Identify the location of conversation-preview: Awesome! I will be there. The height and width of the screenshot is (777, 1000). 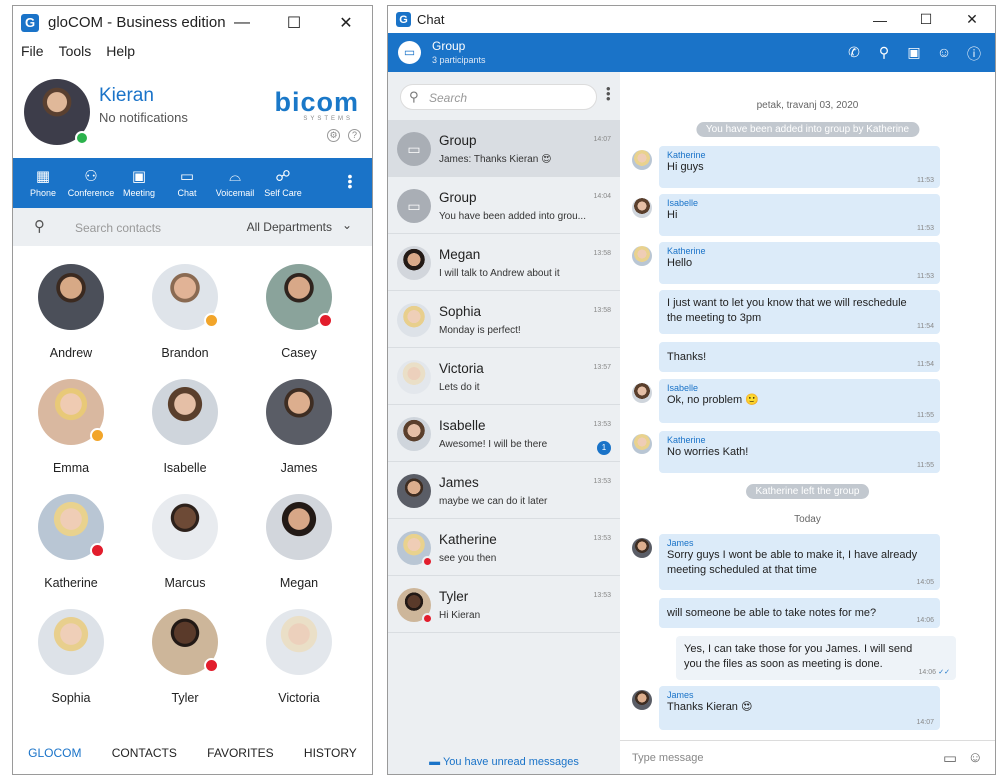
(493, 444).